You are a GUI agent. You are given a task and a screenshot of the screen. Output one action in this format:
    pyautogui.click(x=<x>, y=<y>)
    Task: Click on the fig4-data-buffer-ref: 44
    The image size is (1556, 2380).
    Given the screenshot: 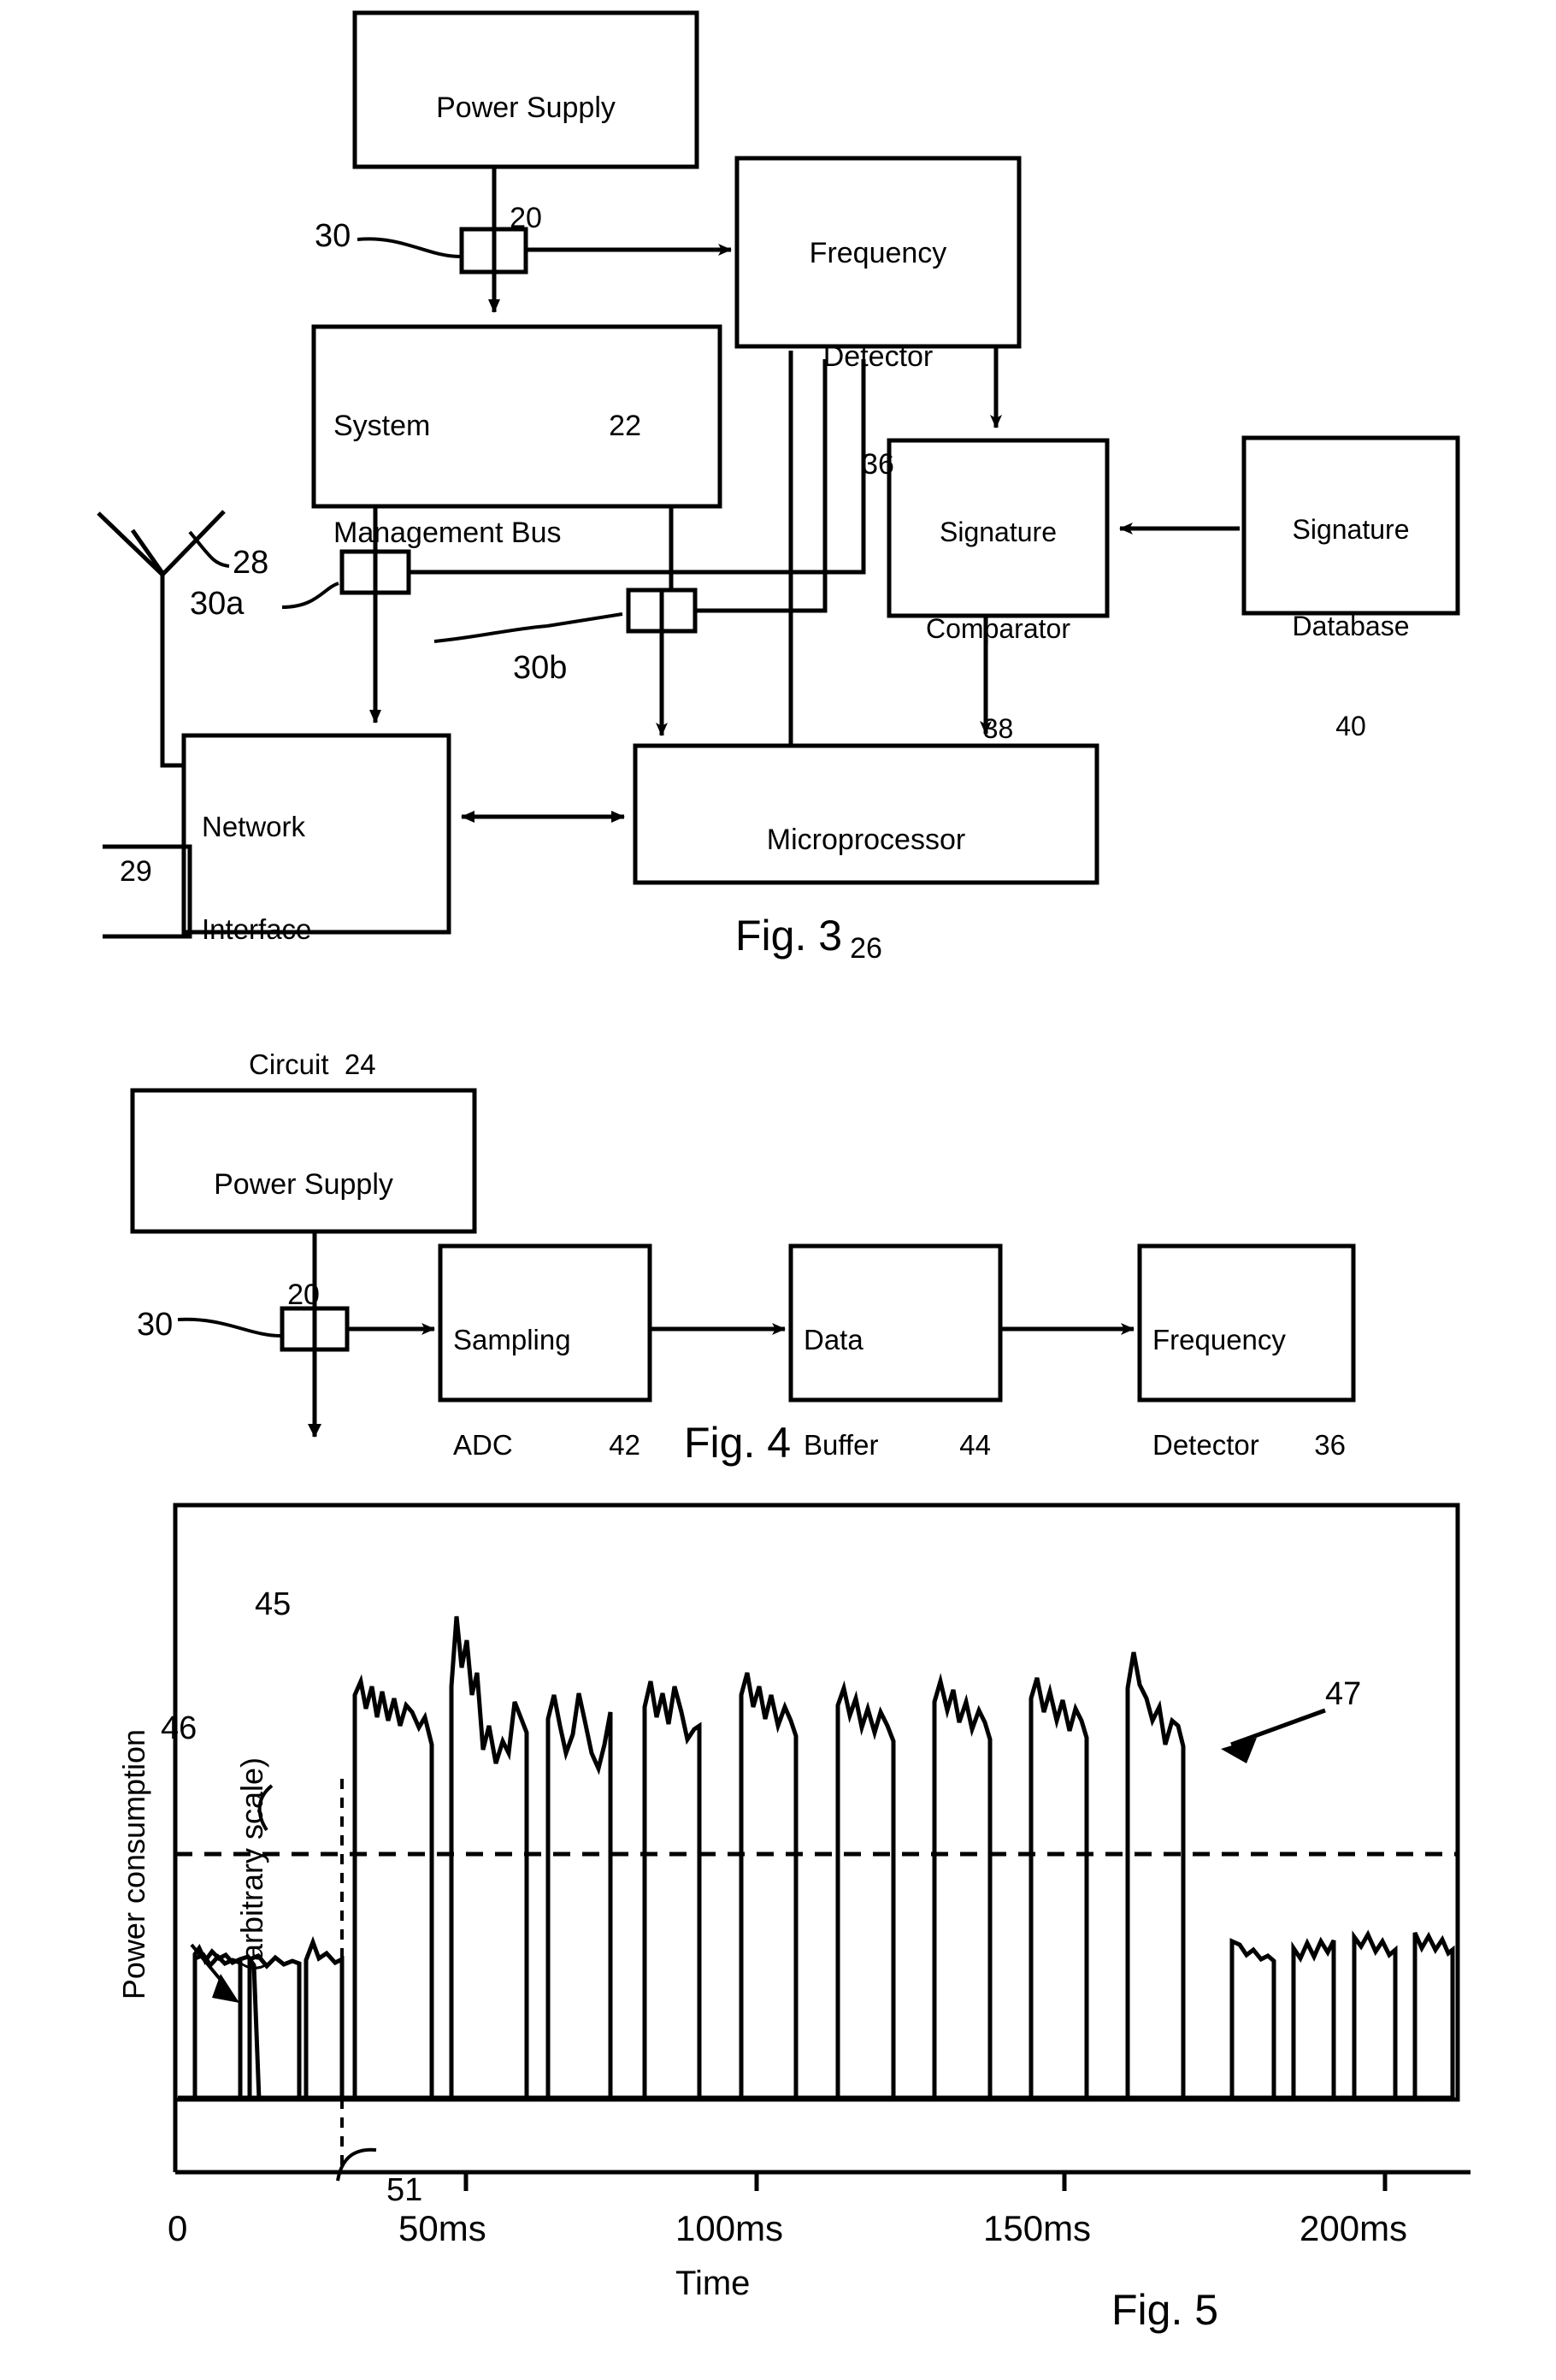 What is the action you would take?
    pyautogui.click(x=975, y=1445)
    